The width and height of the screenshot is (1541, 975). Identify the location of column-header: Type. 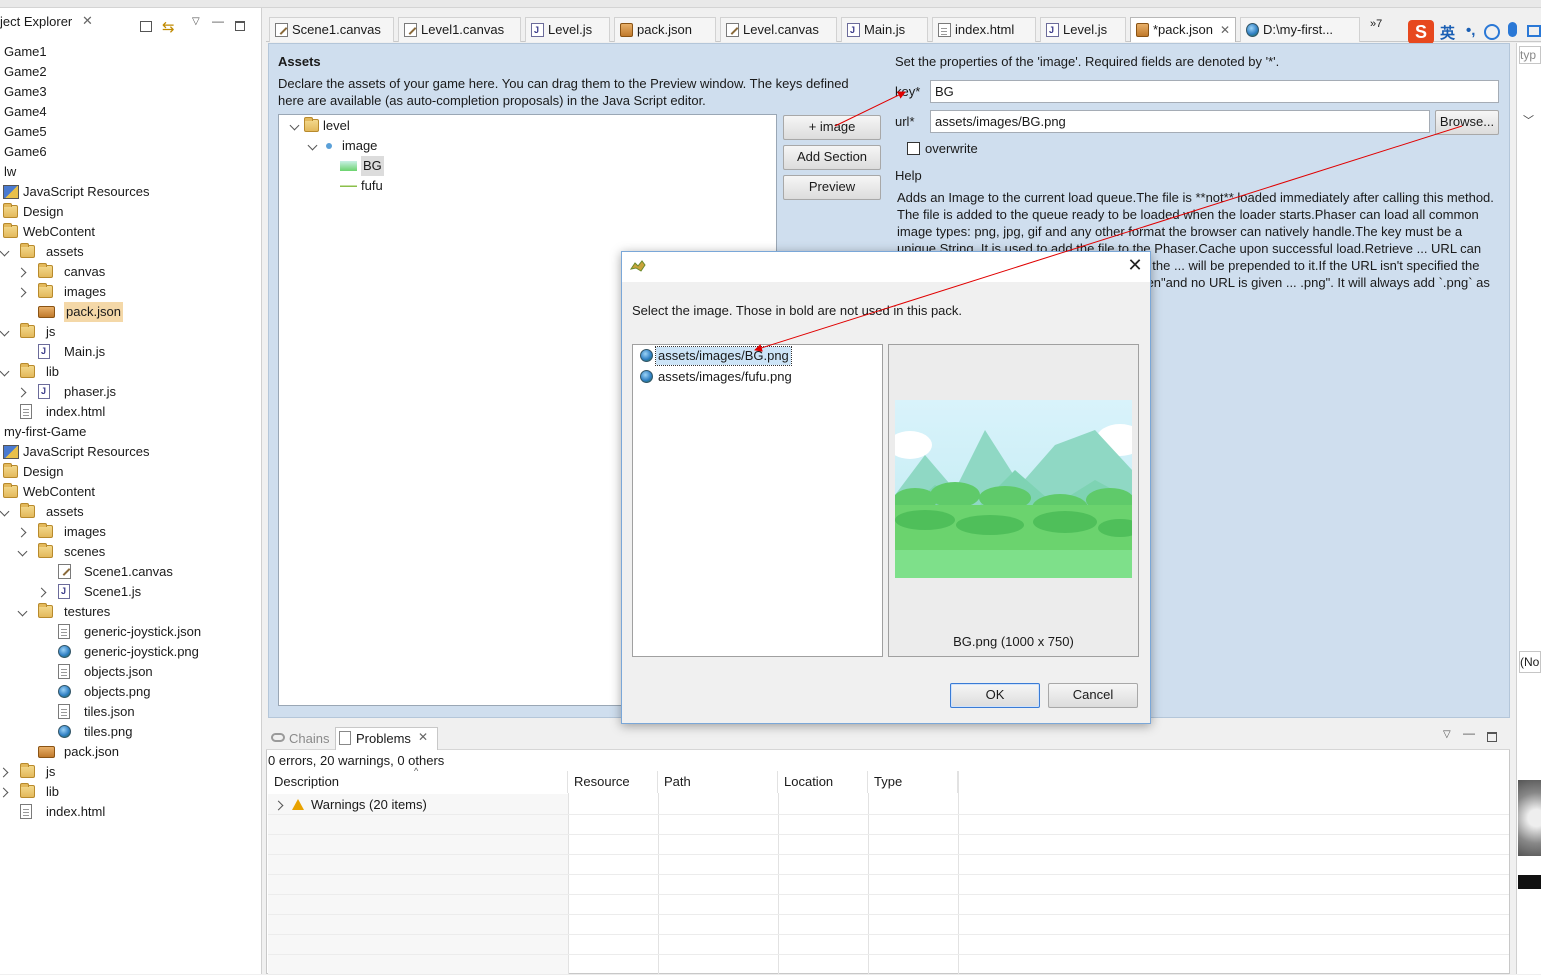
(913, 782).